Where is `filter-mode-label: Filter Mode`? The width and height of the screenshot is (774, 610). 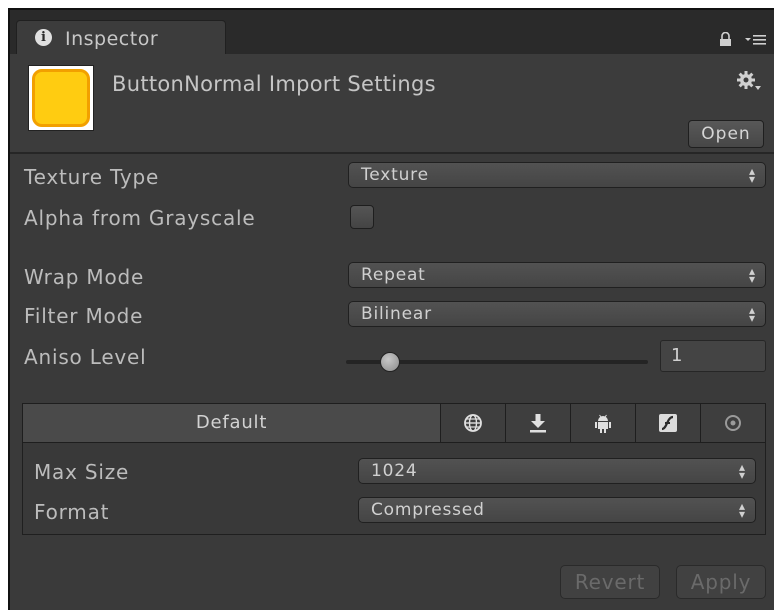 filter-mode-label: Filter Mode is located at coordinates (84, 316).